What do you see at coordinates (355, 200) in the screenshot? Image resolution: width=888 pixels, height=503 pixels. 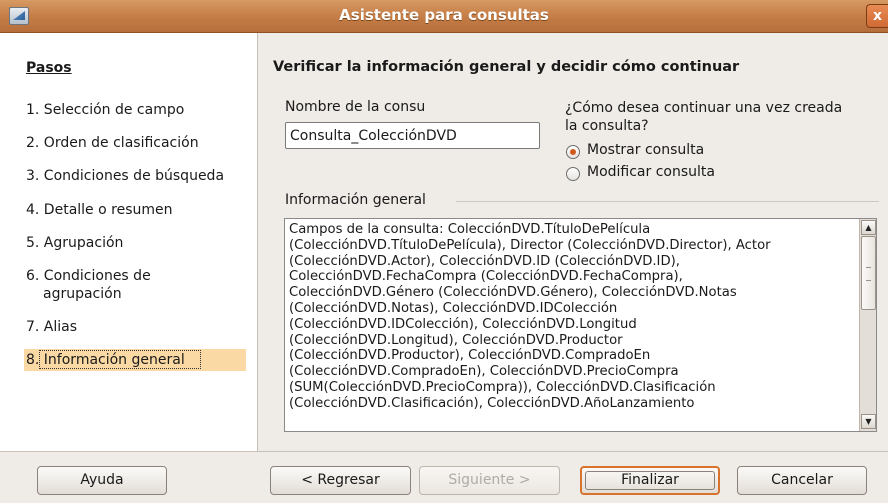 I see `overview-label: Información general` at bounding box center [355, 200].